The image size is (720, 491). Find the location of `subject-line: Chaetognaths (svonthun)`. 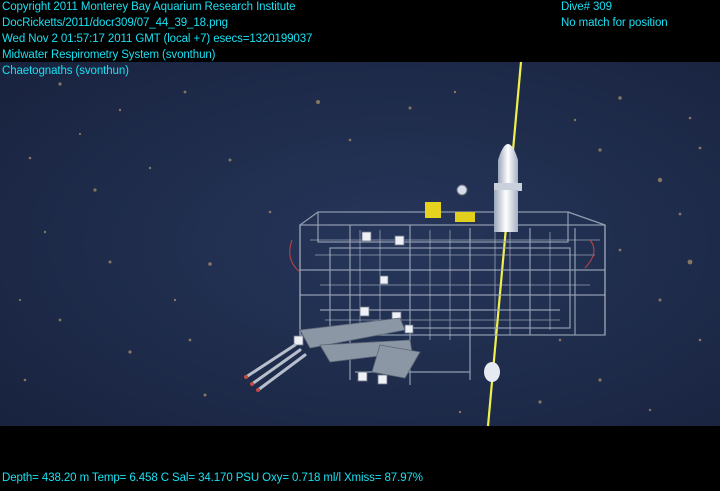

subject-line: Chaetognaths (svonthun) is located at coordinates (65, 71).